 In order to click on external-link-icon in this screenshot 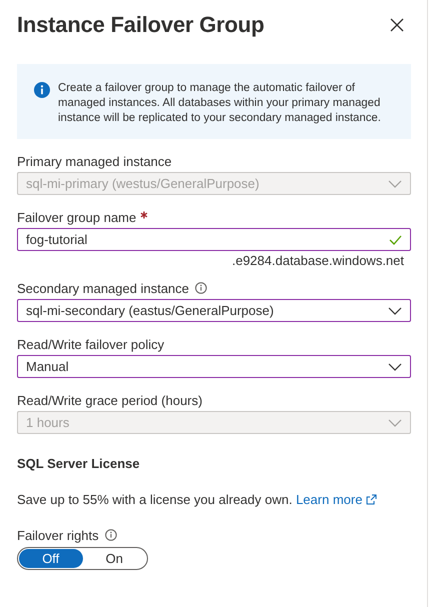, I will do `click(372, 499)`.